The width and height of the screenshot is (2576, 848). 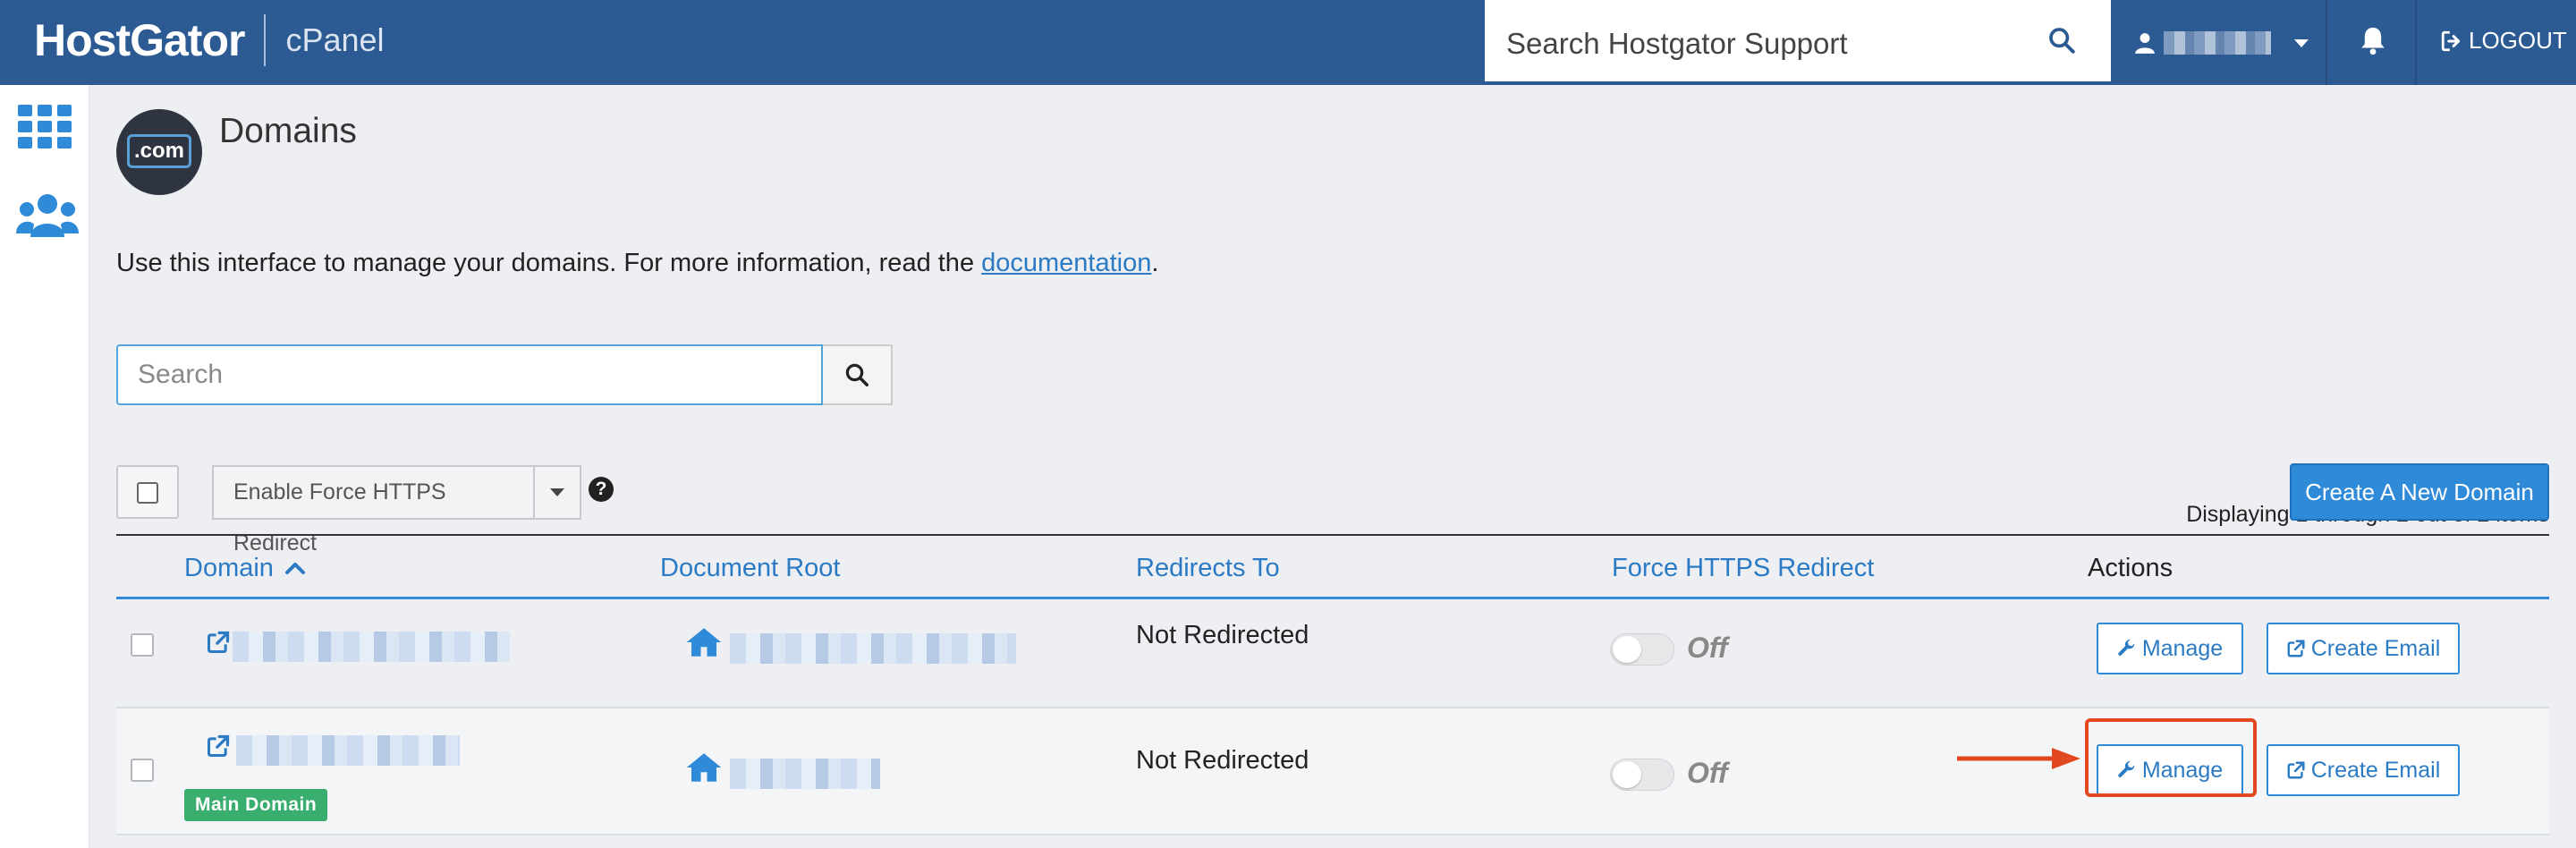 What do you see at coordinates (2126, 647) in the screenshot?
I see `wrench-icon` at bounding box center [2126, 647].